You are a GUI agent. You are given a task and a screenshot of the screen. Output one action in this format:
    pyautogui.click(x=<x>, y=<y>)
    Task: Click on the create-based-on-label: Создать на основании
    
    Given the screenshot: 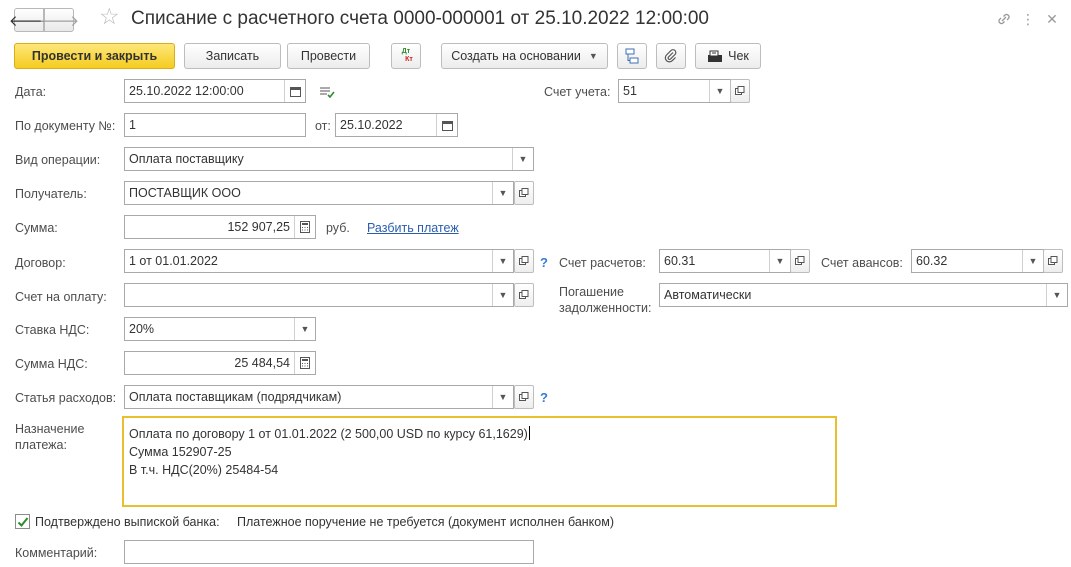 What is the action you would take?
    pyautogui.click(x=516, y=56)
    